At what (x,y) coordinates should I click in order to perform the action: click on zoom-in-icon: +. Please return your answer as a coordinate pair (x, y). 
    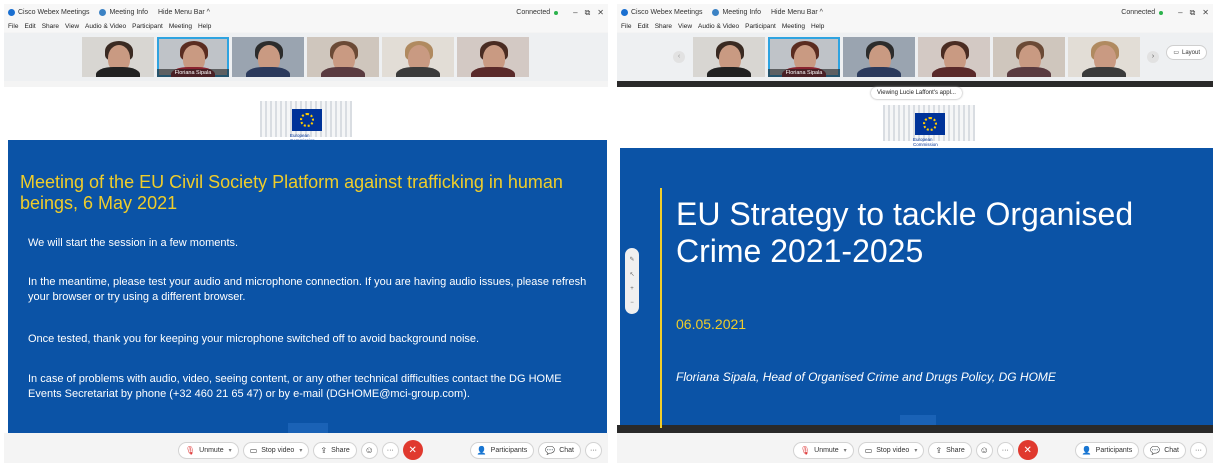
    Looking at the image, I should click on (632, 289).